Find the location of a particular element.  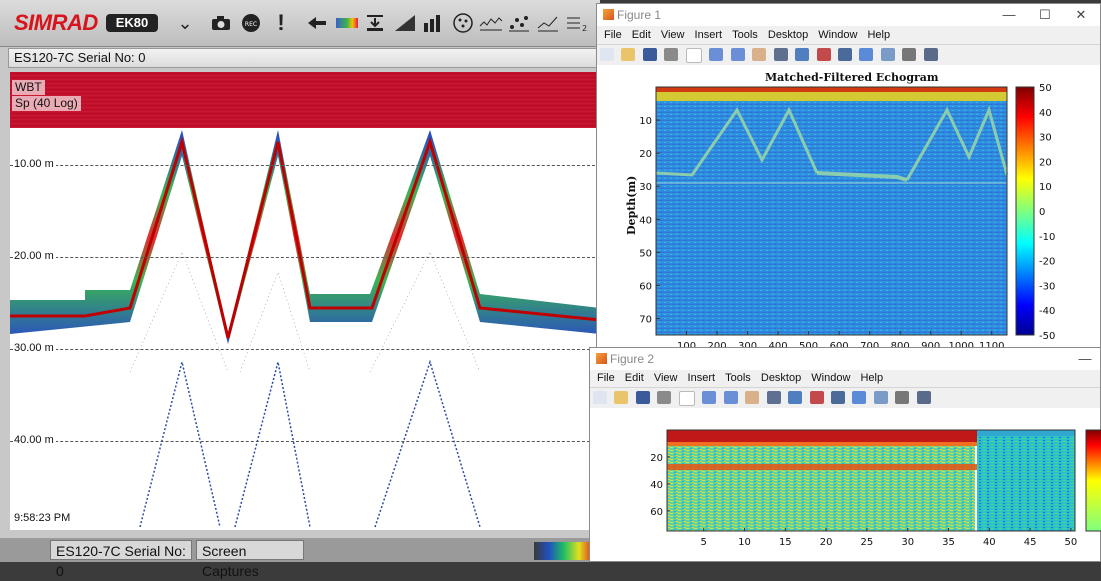

x-tick-label: 20 is located at coordinates (826, 542).